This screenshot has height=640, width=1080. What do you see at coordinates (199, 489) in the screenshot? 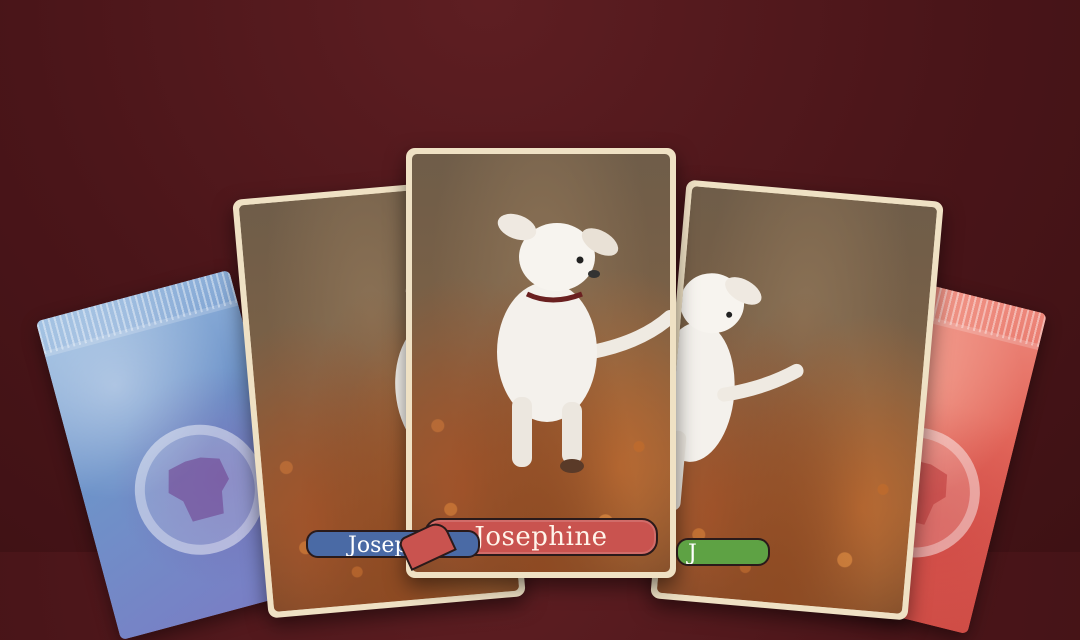
I see `dog-silhouette-icon` at bounding box center [199, 489].